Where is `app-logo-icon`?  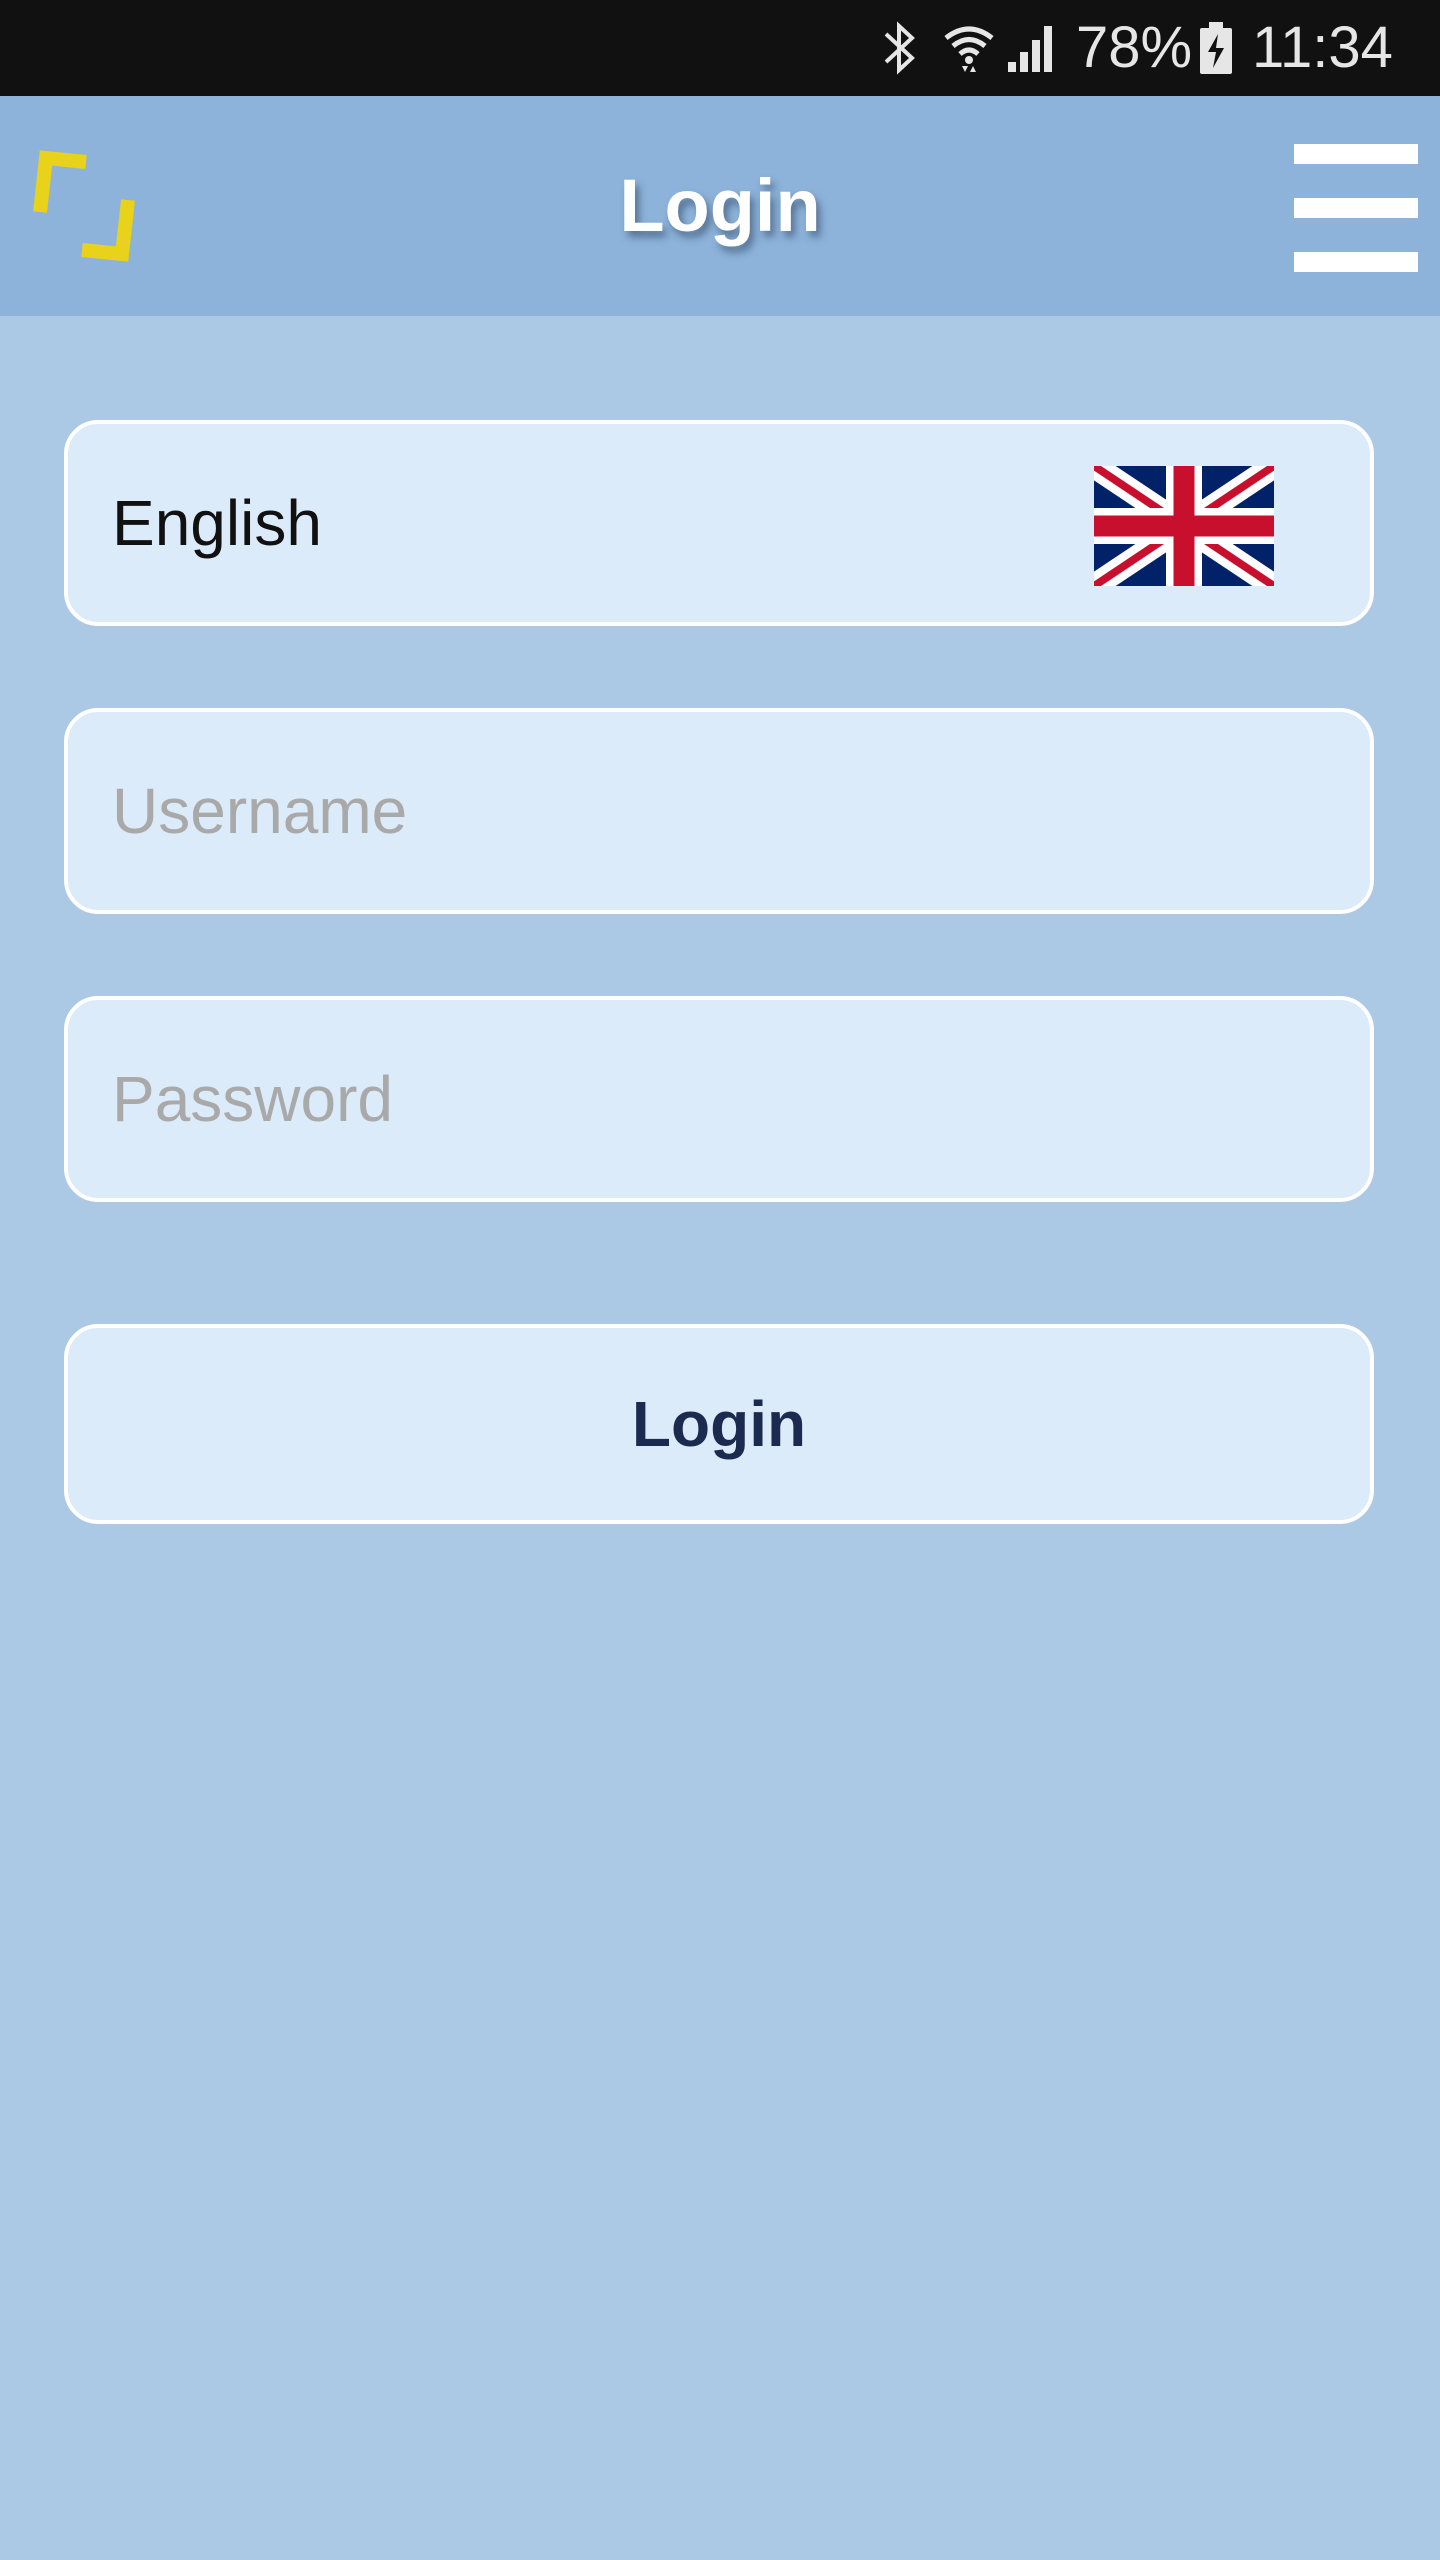
app-logo-icon is located at coordinates (84, 206).